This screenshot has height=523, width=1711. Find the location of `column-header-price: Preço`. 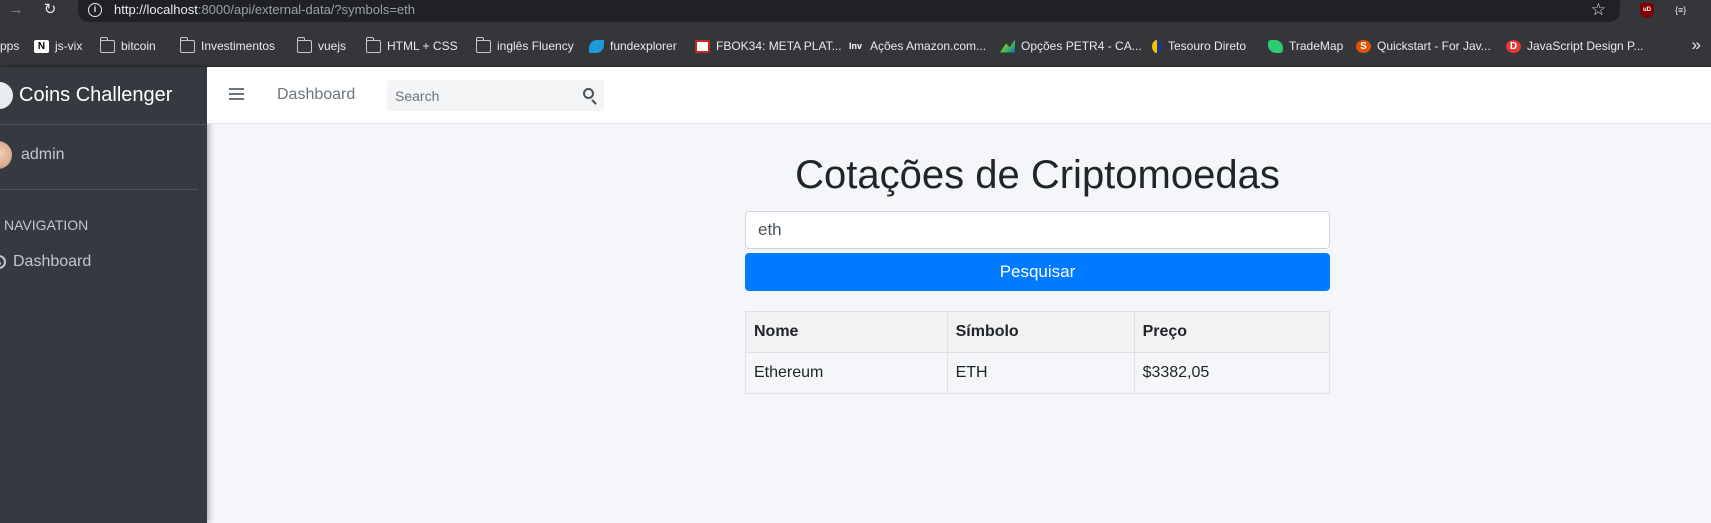

column-header-price: Preço is located at coordinates (1232, 332).